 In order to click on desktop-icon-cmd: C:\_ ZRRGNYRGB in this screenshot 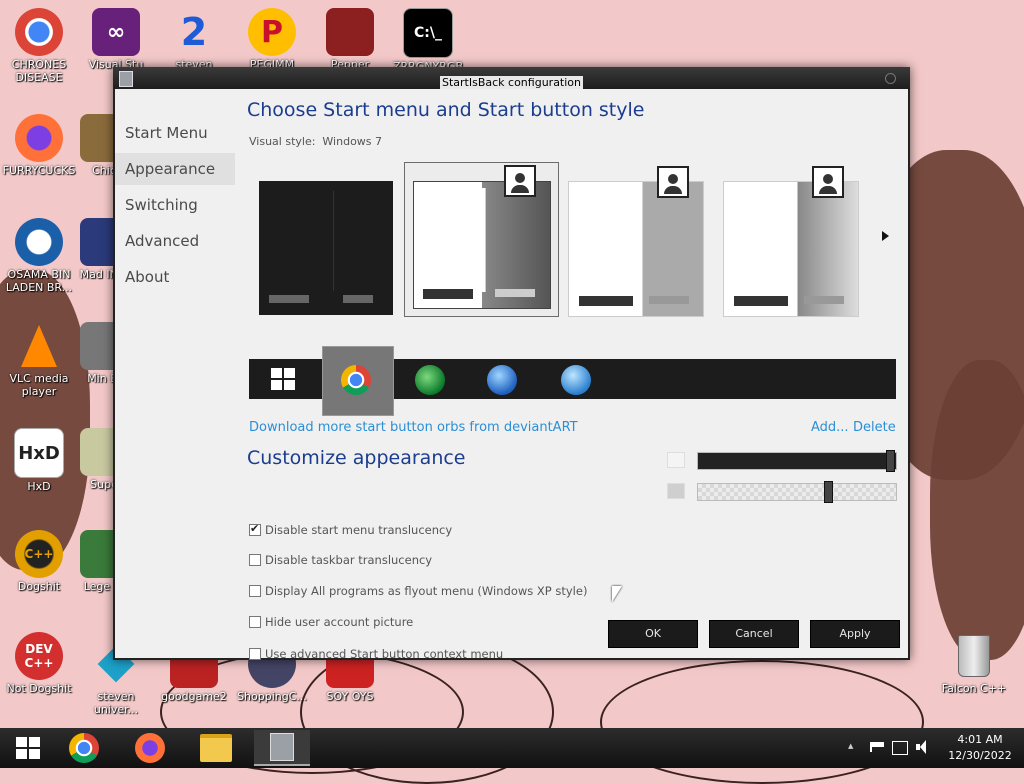, I will do `click(428, 40)`.